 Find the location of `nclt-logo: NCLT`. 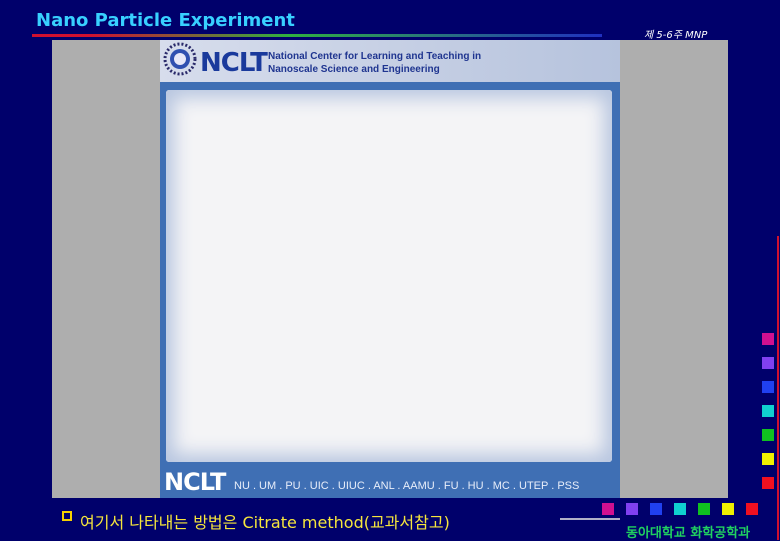

nclt-logo: NCLT is located at coordinates (234, 63).